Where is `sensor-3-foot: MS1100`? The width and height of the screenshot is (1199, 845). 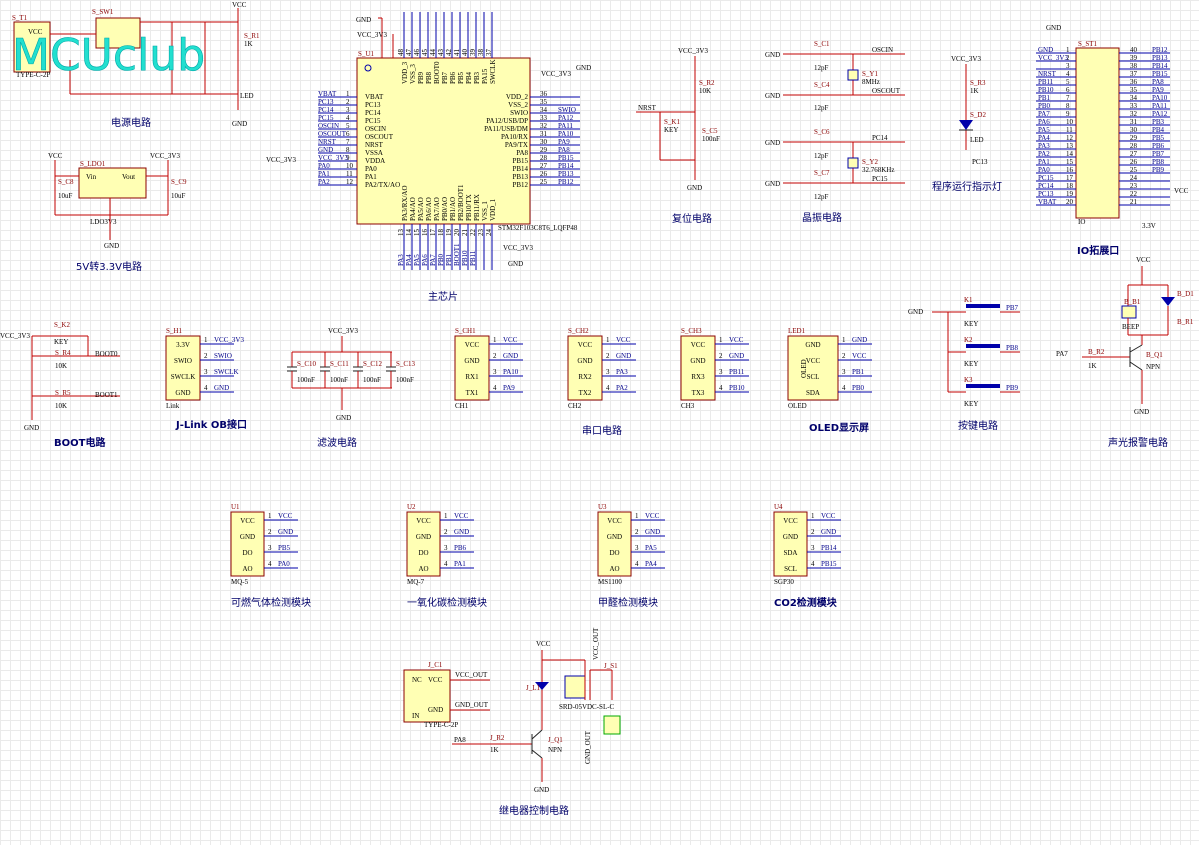 sensor-3-foot: MS1100 is located at coordinates (610, 582).